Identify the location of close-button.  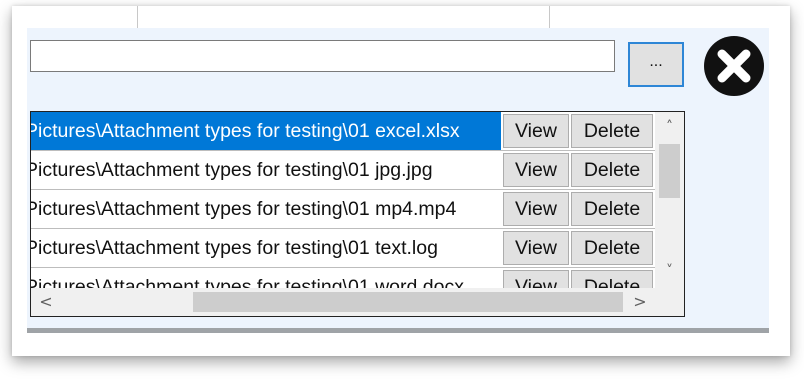
(734, 66).